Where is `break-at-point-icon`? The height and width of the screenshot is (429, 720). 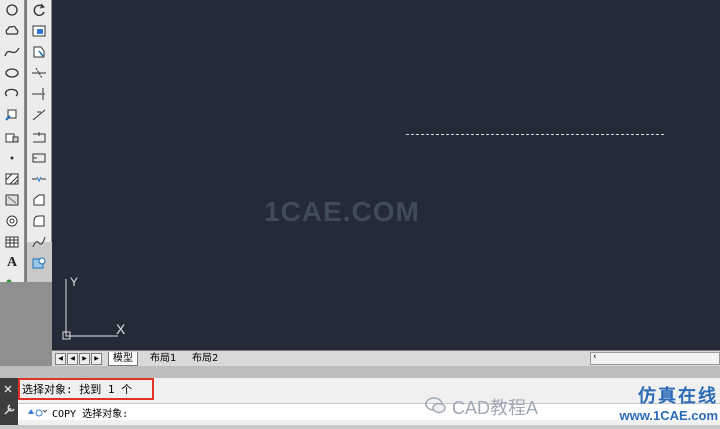 break-at-point-icon is located at coordinates (39, 115).